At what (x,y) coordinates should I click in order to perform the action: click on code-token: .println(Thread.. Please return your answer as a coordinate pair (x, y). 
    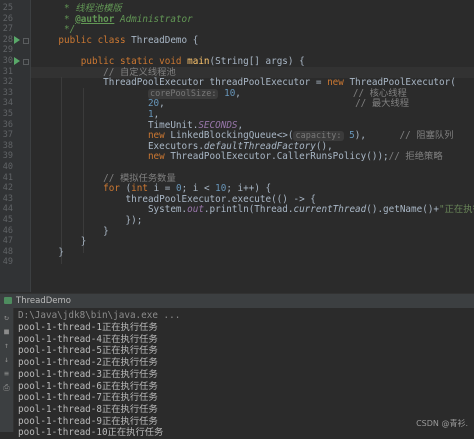
    Looking at the image, I should click on (248, 210).